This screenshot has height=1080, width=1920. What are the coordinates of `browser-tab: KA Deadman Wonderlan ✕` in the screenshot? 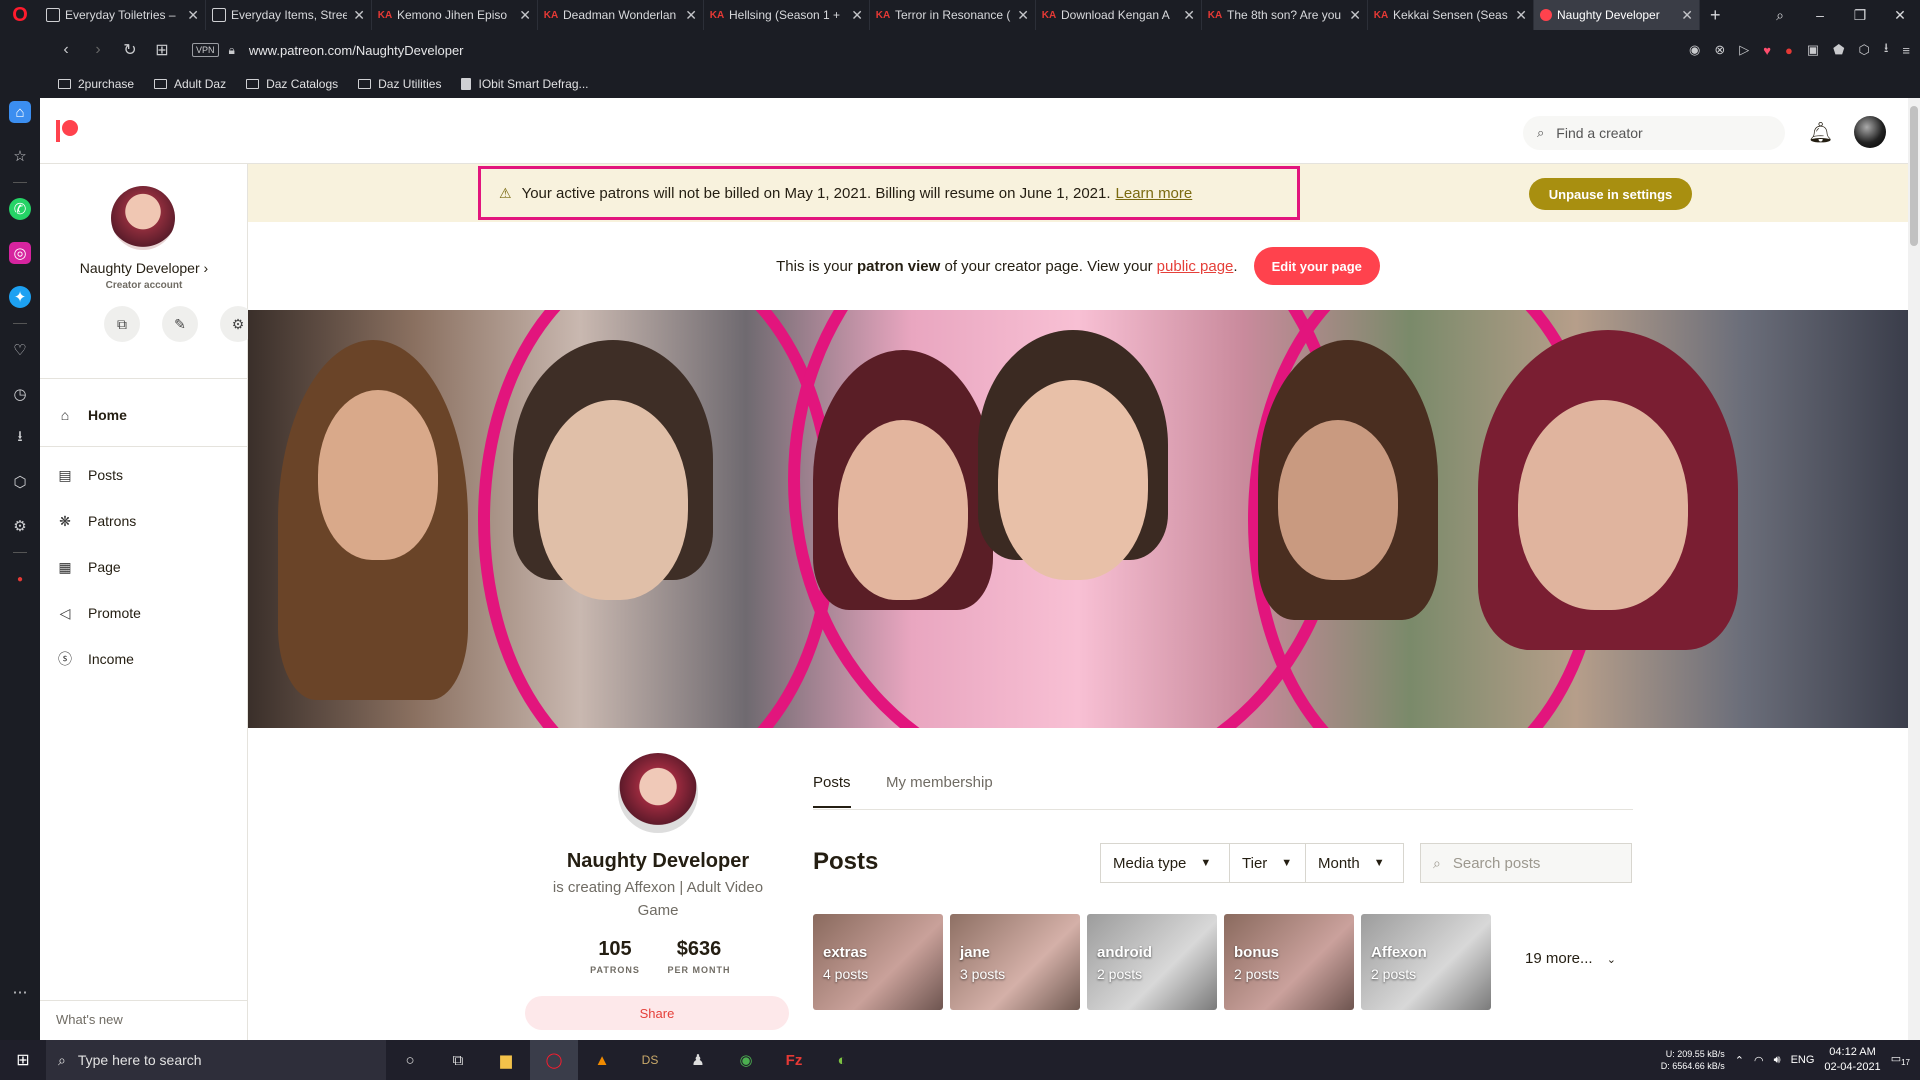 It's located at (621, 15).